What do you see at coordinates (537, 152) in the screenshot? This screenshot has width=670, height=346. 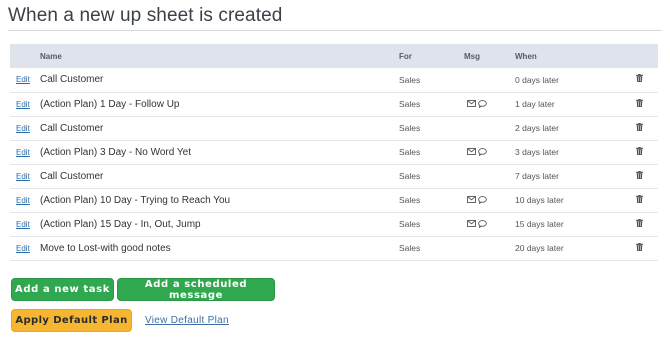 I see `task-when: 3 days later` at bounding box center [537, 152].